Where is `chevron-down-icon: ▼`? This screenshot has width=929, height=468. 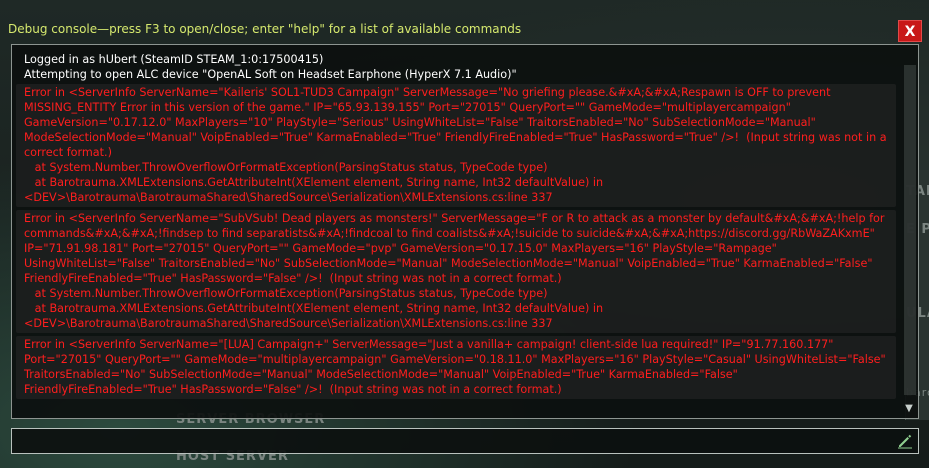 chevron-down-icon: ▼ is located at coordinates (909, 409).